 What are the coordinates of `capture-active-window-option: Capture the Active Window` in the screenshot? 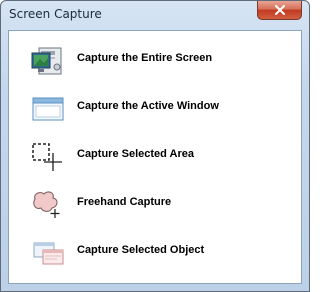 It's located at (157, 107).